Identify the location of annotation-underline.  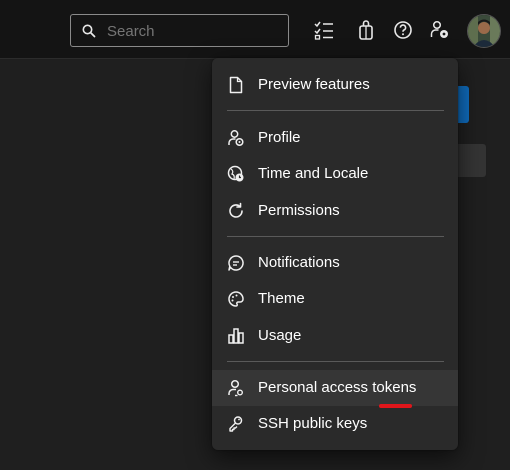
(395, 406).